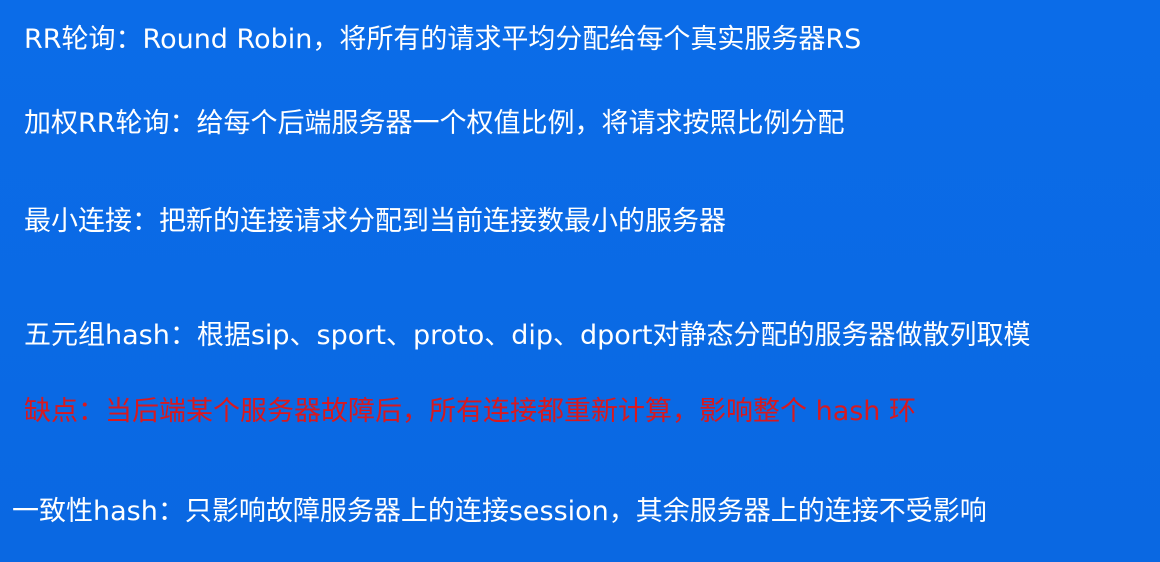  Describe the element at coordinates (375, 221) in the screenshot. I see `least-connection-text: 最小连接：把新的连接请求分配到当前连接数最小的服务器` at that location.